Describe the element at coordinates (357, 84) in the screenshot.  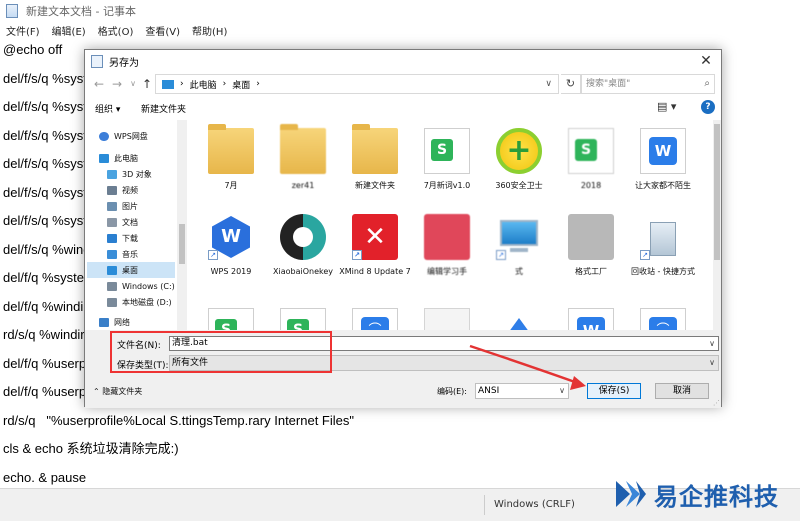
I see `address-bar: › 此电脑 › 桌面 › ∨` at that location.